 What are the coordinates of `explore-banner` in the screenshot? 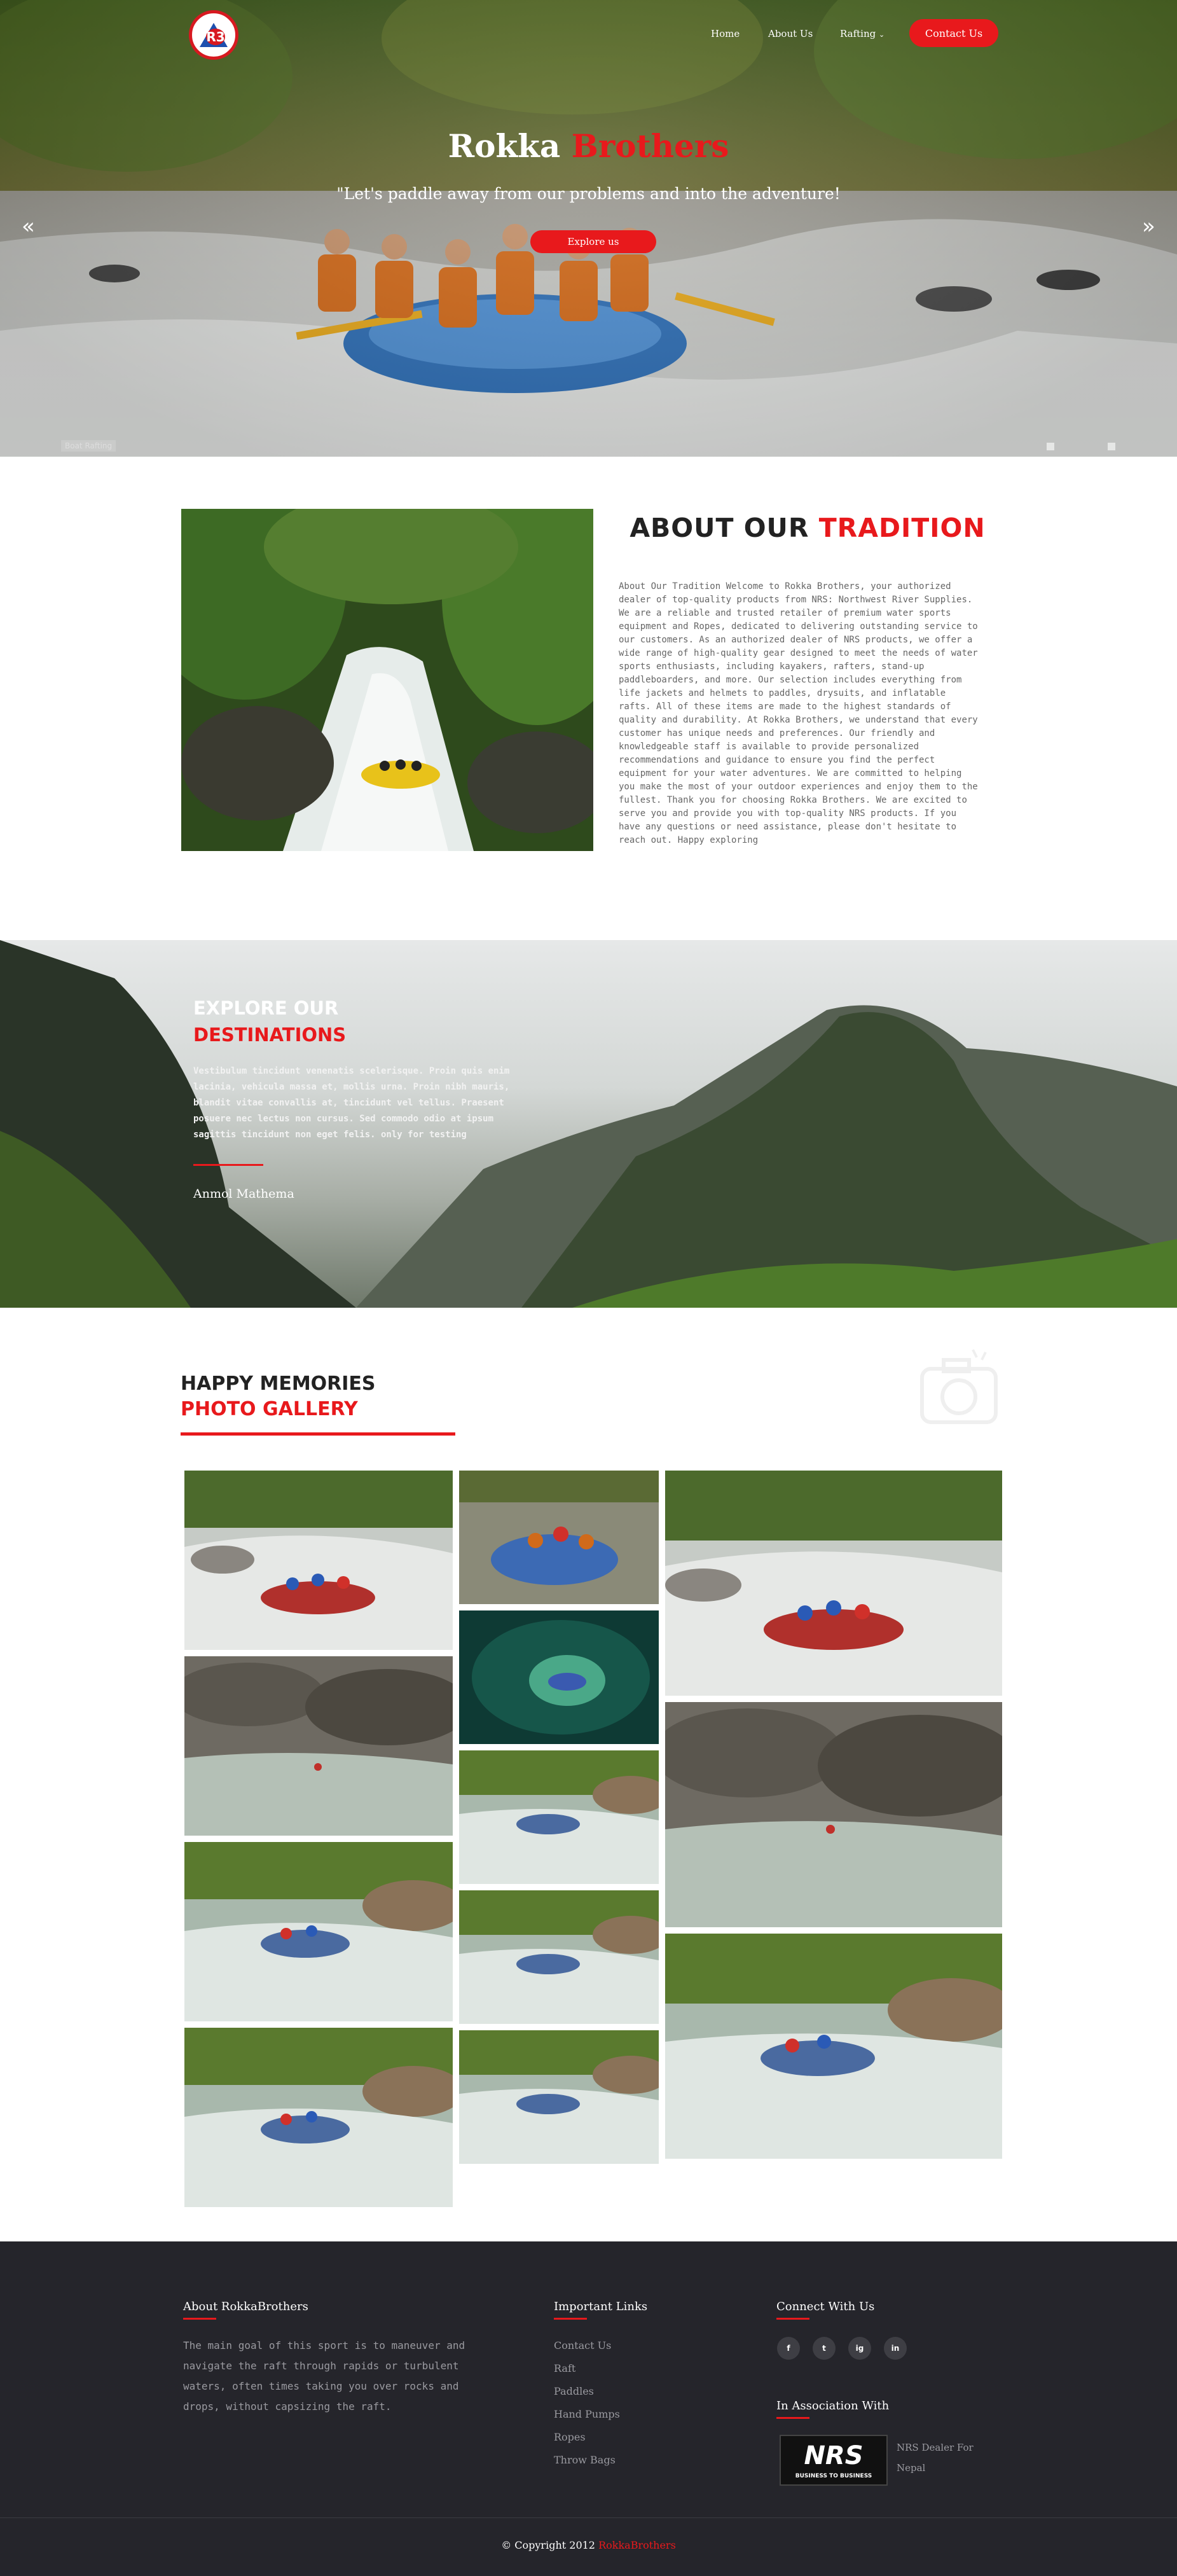 It's located at (588, 1124).